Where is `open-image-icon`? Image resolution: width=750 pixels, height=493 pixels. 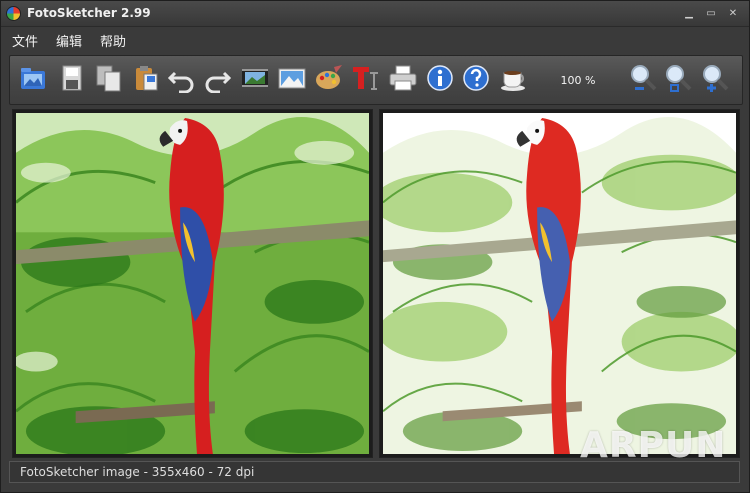
open-image-icon is located at coordinates (33, 78).